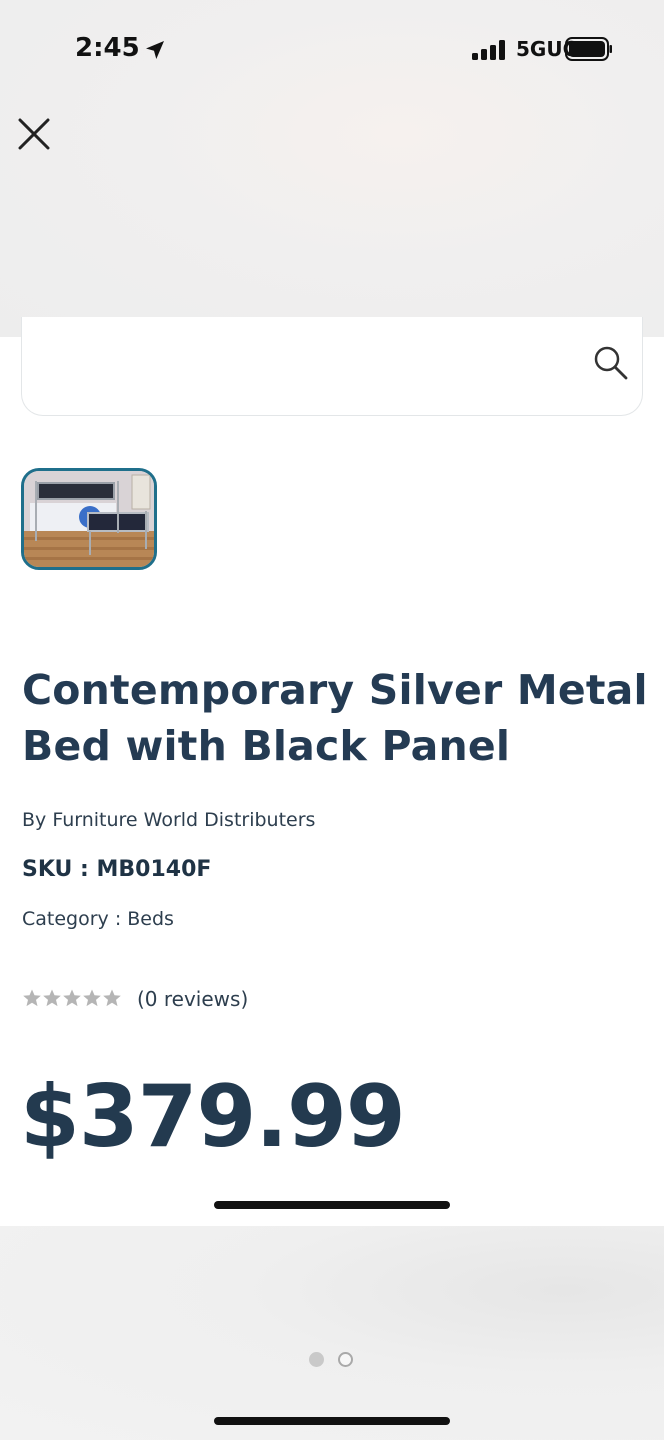 Image resolution: width=664 pixels, height=1440 pixels. I want to click on product-category: Category : Beds, so click(98, 919).